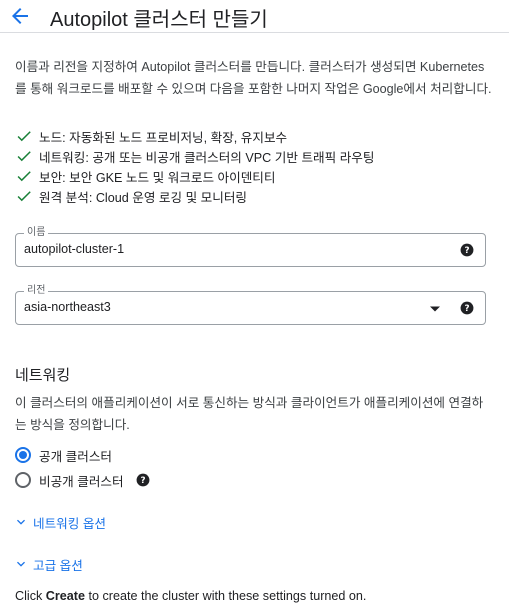 The image size is (509, 616). What do you see at coordinates (254, 32) in the screenshot?
I see `header-divider` at bounding box center [254, 32].